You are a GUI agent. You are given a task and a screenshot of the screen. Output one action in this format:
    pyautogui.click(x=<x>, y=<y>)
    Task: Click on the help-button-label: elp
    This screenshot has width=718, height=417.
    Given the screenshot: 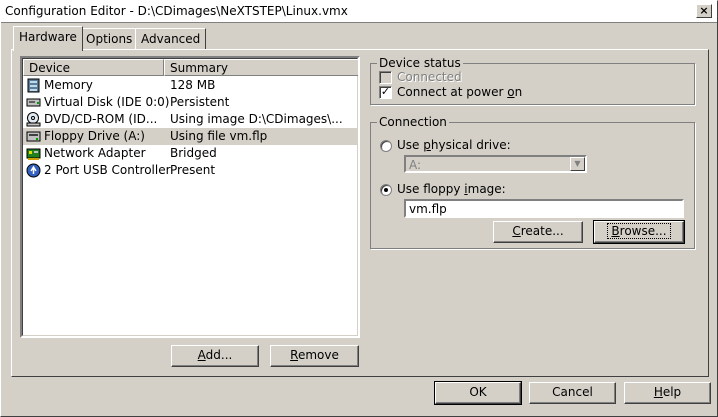 What is the action you would take?
    pyautogui.click(x=672, y=392)
    